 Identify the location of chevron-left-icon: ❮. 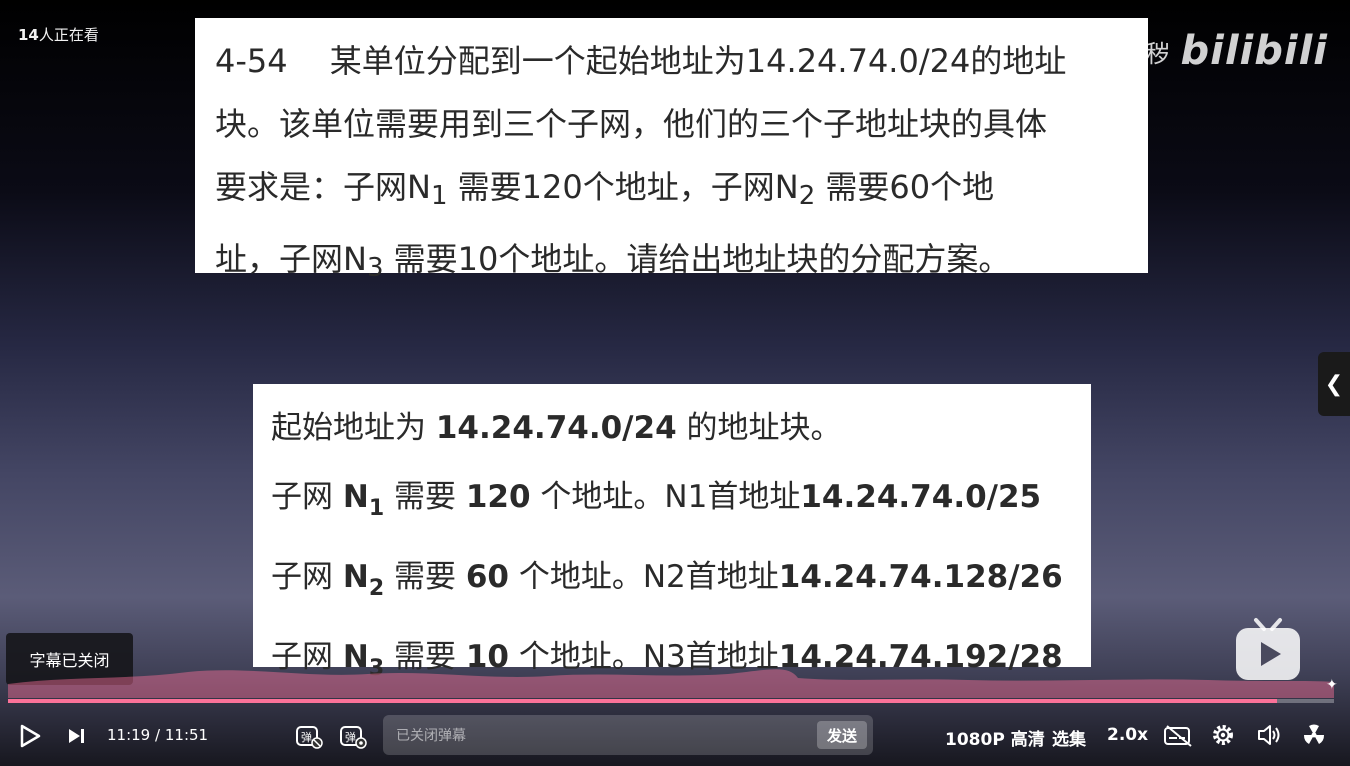
(1334, 384).